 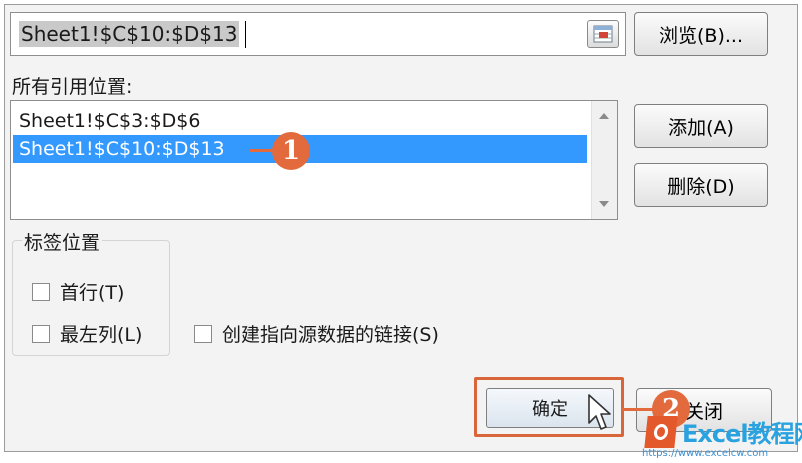 What do you see at coordinates (742, 434) in the screenshot?
I see `watermark-brand: Excel教程网` at bounding box center [742, 434].